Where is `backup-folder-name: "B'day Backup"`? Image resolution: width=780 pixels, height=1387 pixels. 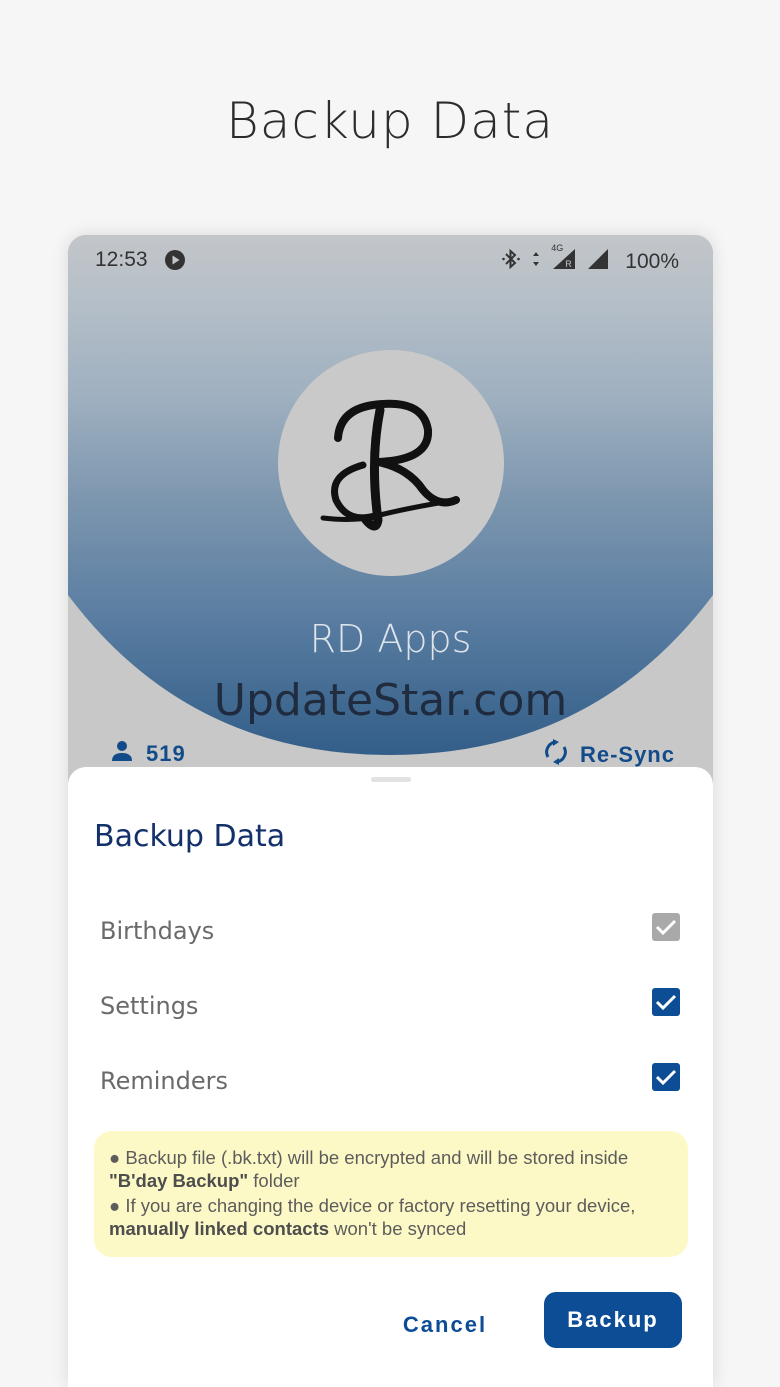
backup-folder-name: "B'day Backup" is located at coordinates (179, 1180).